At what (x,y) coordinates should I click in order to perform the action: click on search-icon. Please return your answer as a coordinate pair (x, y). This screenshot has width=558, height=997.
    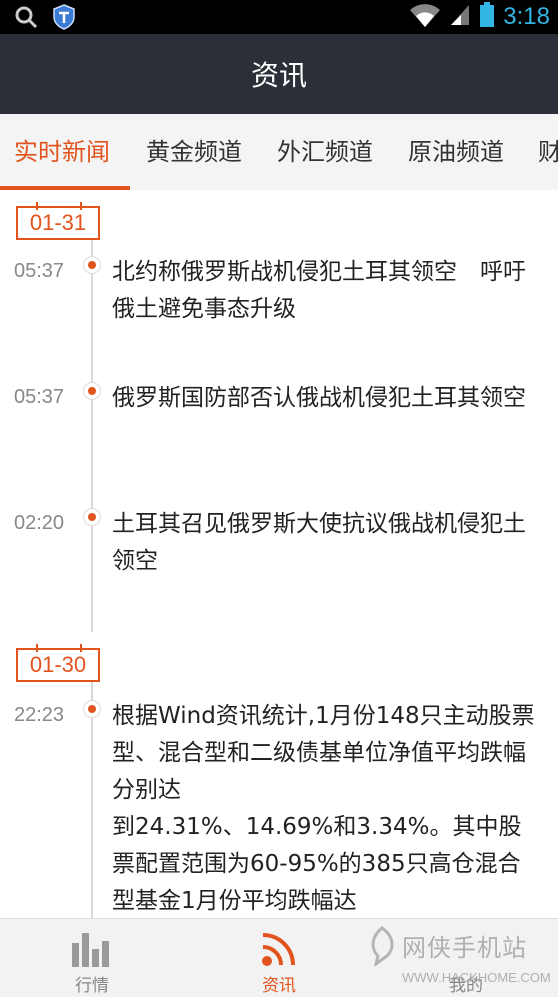
    Looking at the image, I should click on (26, 19).